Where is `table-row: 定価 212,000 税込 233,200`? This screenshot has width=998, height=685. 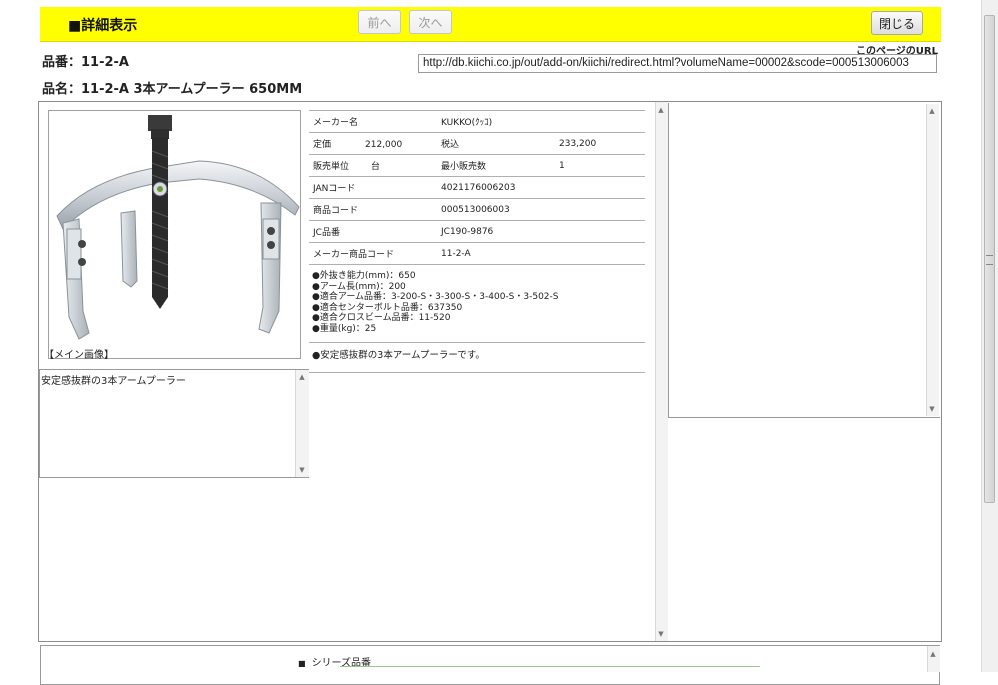 table-row: 定価 212,000 税込 233,200 is located at coordinates (477, 143).